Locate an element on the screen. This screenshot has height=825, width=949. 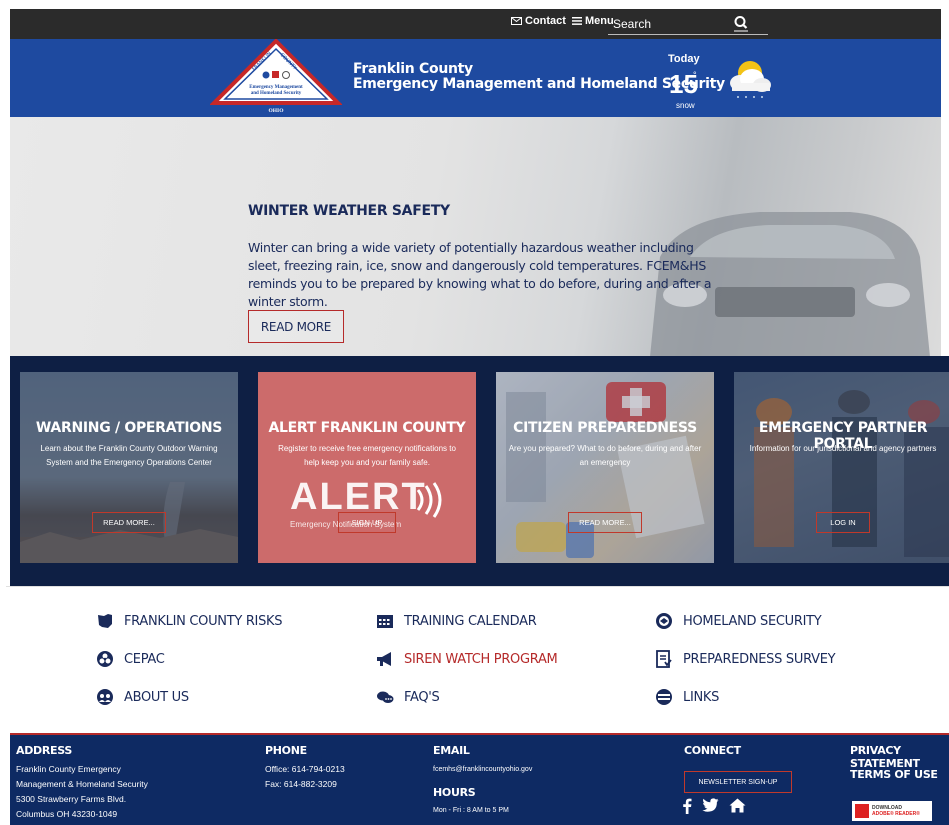
twitter-icon is located at coordinates (710, 805).